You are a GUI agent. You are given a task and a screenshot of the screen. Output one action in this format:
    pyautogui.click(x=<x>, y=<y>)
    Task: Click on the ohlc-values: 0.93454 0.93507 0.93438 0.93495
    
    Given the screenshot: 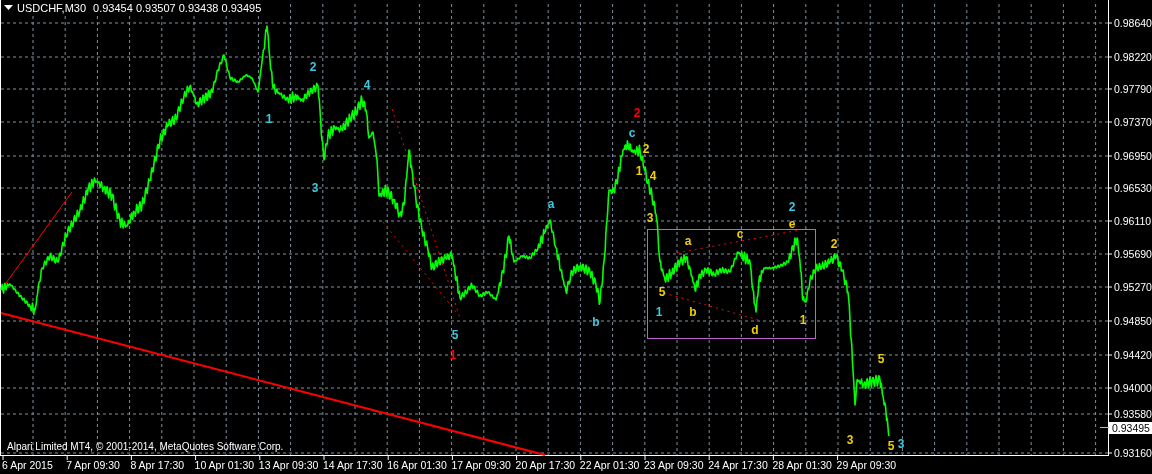 What is the action you would take?
    pyautogui.click(x=177, y=8)
    